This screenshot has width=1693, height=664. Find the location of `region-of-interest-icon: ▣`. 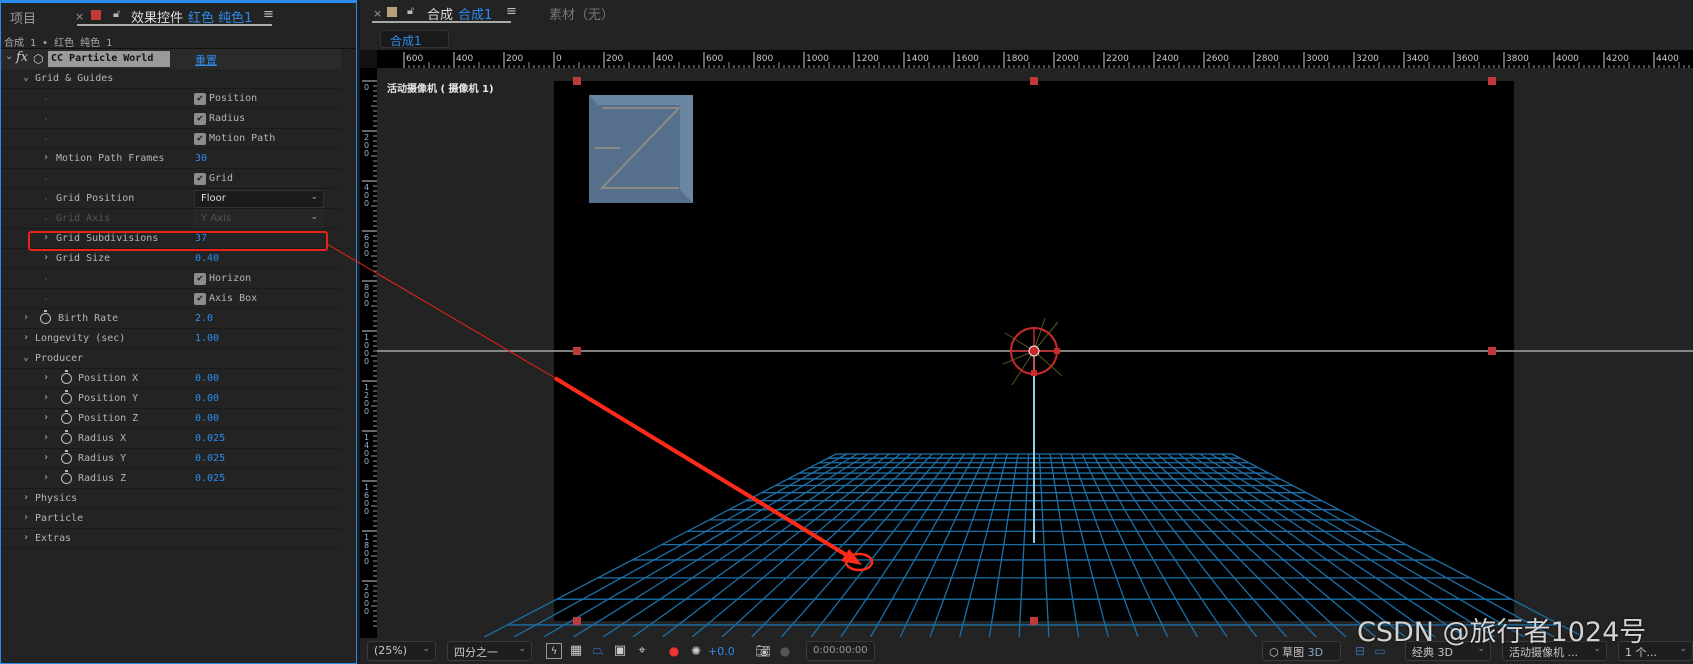

region-of-interest-icon: ▣ is located at coordinates (620, 651).